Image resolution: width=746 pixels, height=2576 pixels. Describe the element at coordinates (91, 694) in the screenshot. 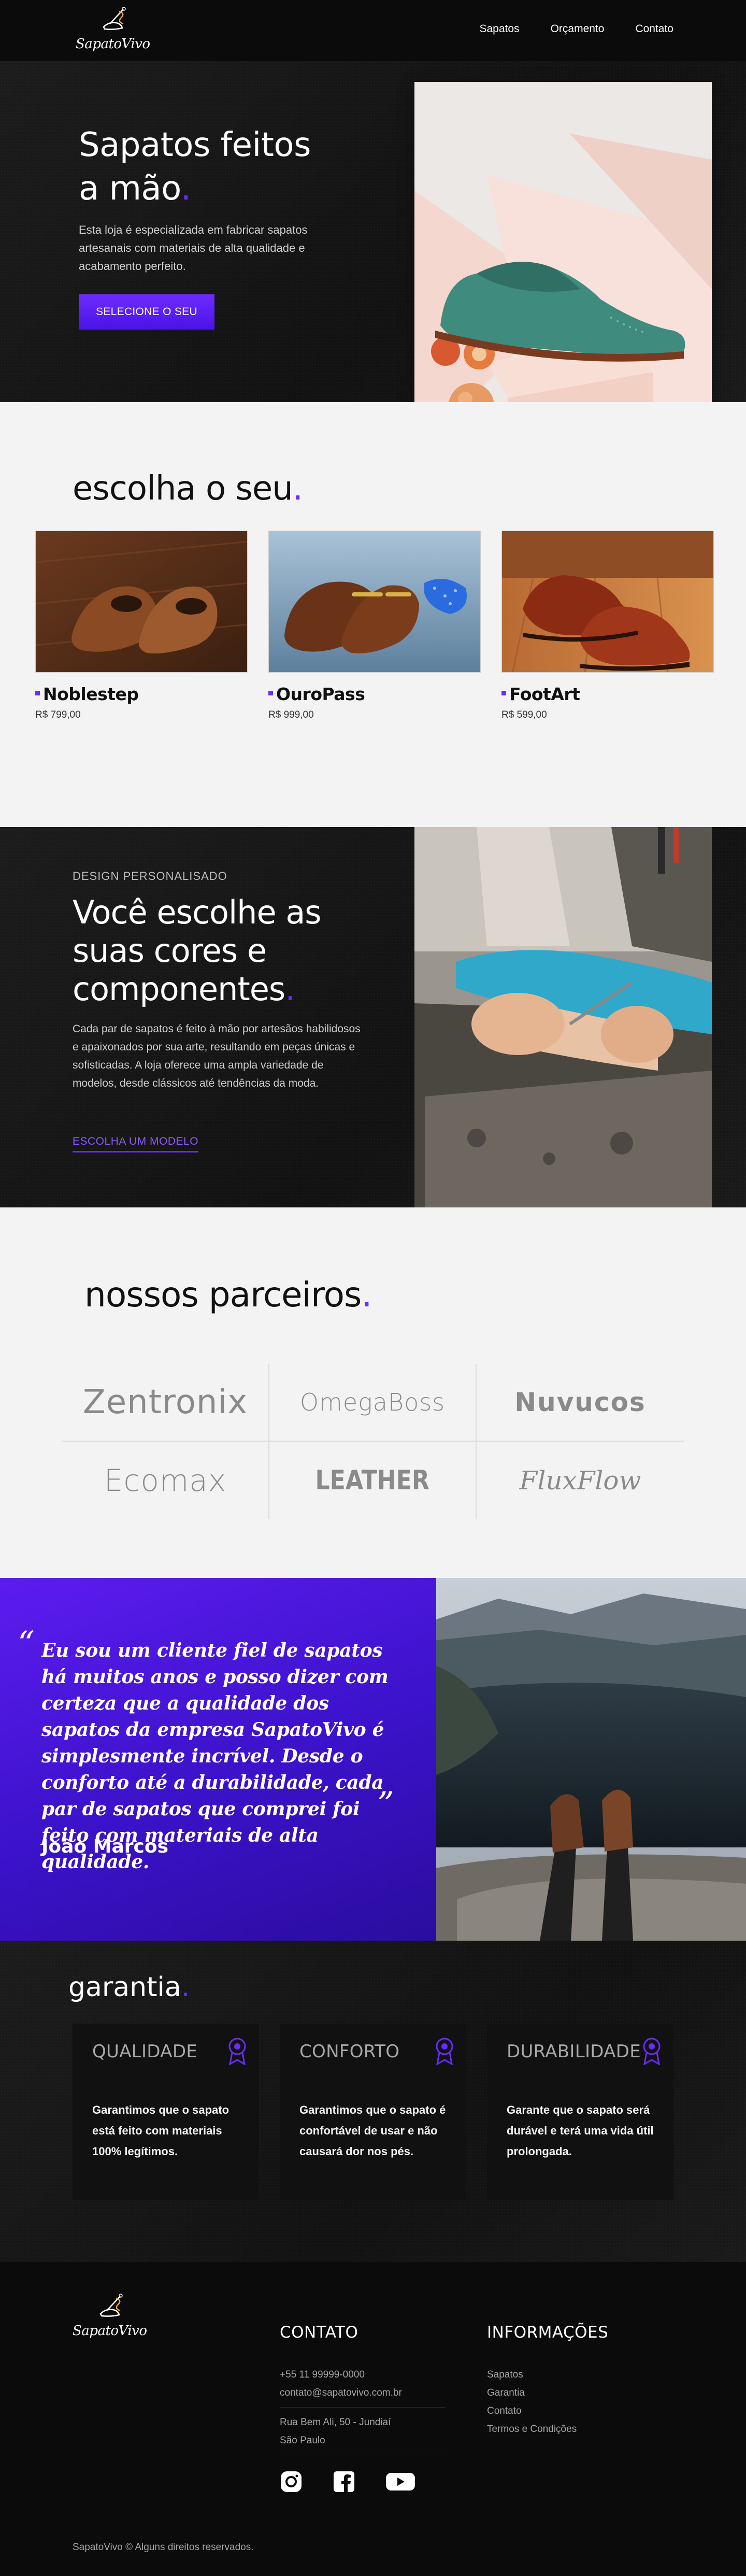

I see `product-name-text: Noblestep` at that location.